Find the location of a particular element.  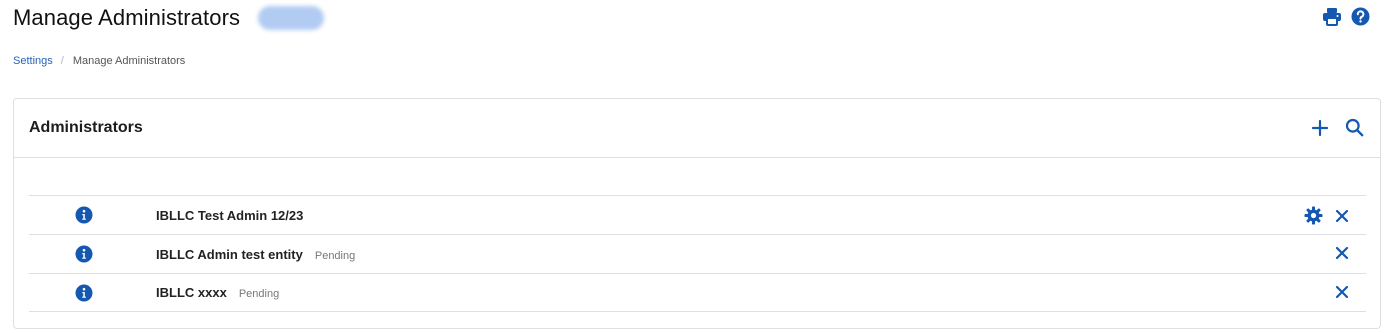

administrator-name: IBLLC Test Admin 12/23 is located at coordinates (229, 215).